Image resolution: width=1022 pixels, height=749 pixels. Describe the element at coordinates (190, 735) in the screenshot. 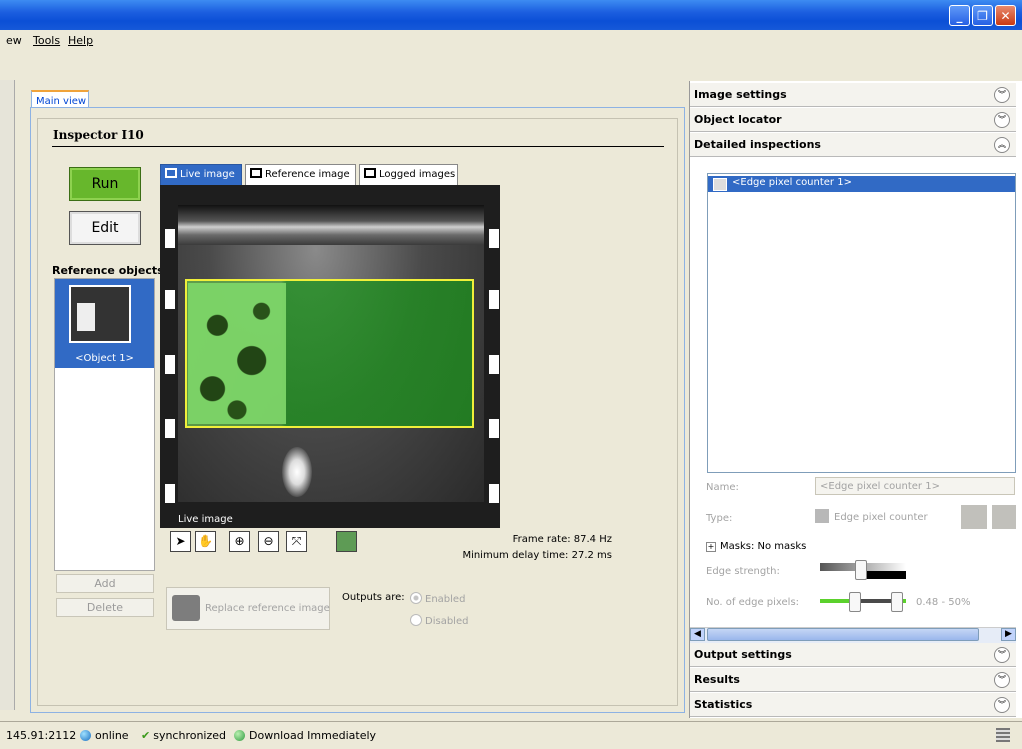

I see `sync-label: synchronized` at that location.